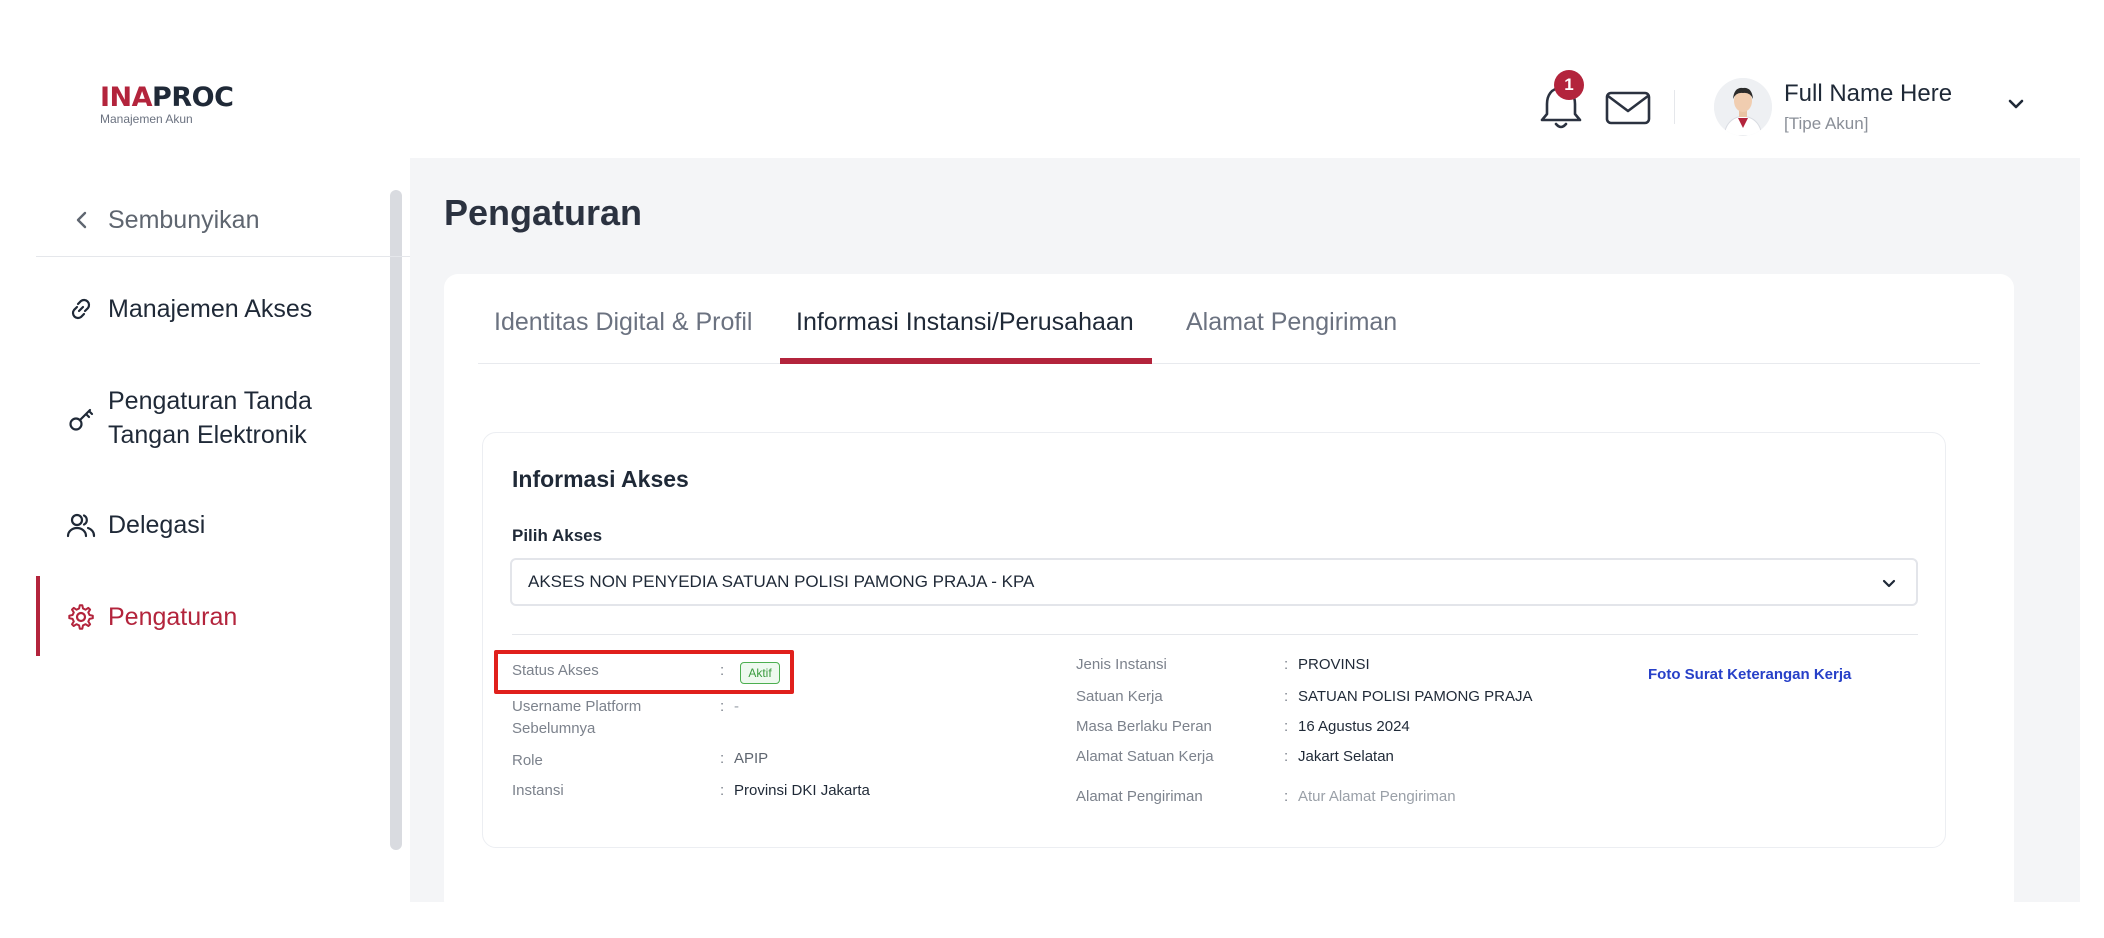 Image resolution: width=2104 pixels, height=938 pixels. Describe the element at coordinates (543, 212) in the screenshot. I see `page-title: Pengaturan` at that location.